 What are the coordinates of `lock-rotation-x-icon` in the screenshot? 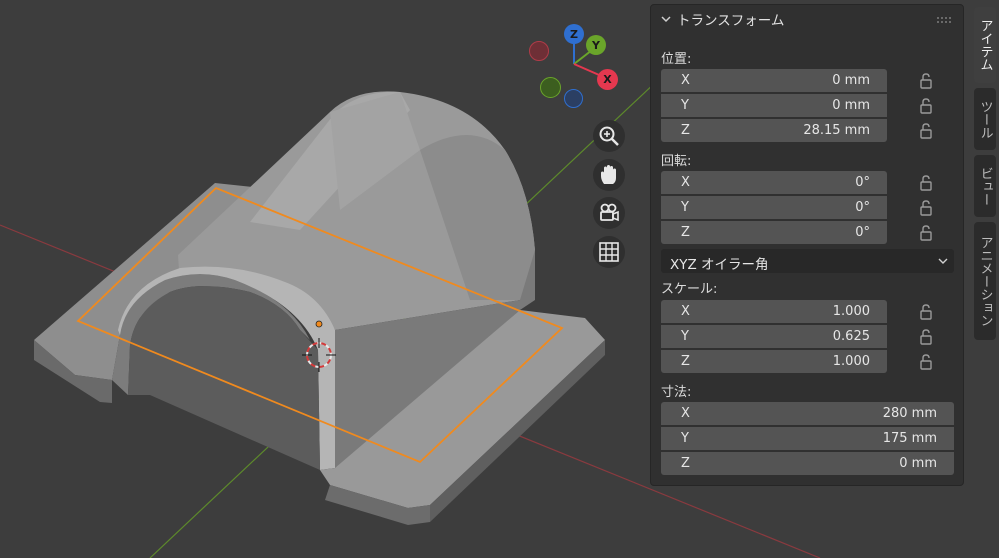 It's located at (926, 183).